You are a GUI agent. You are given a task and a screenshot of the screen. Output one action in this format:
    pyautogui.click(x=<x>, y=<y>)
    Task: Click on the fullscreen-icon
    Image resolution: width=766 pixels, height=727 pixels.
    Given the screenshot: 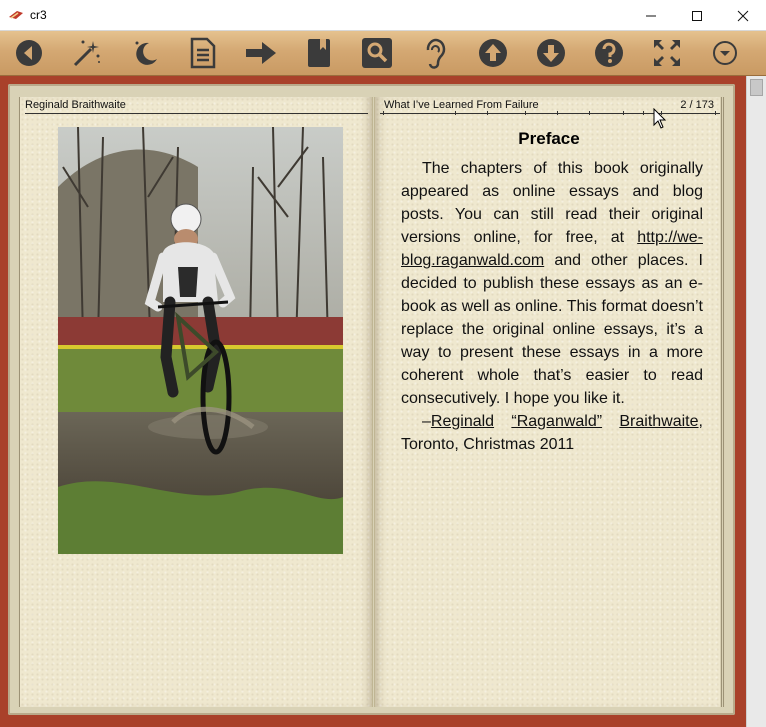 What is the action you would take?
    pyautogui.click(x=667, y=53)
    